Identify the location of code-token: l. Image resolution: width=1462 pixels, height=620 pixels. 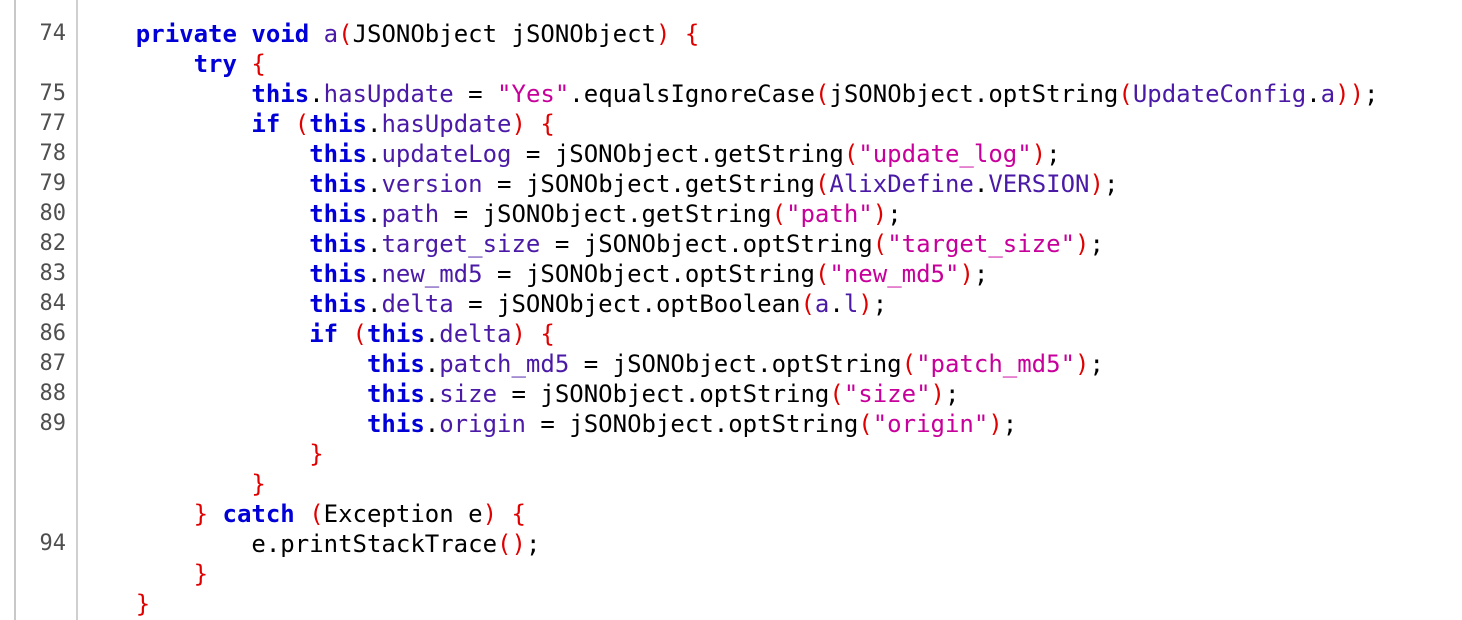
(851, 304).